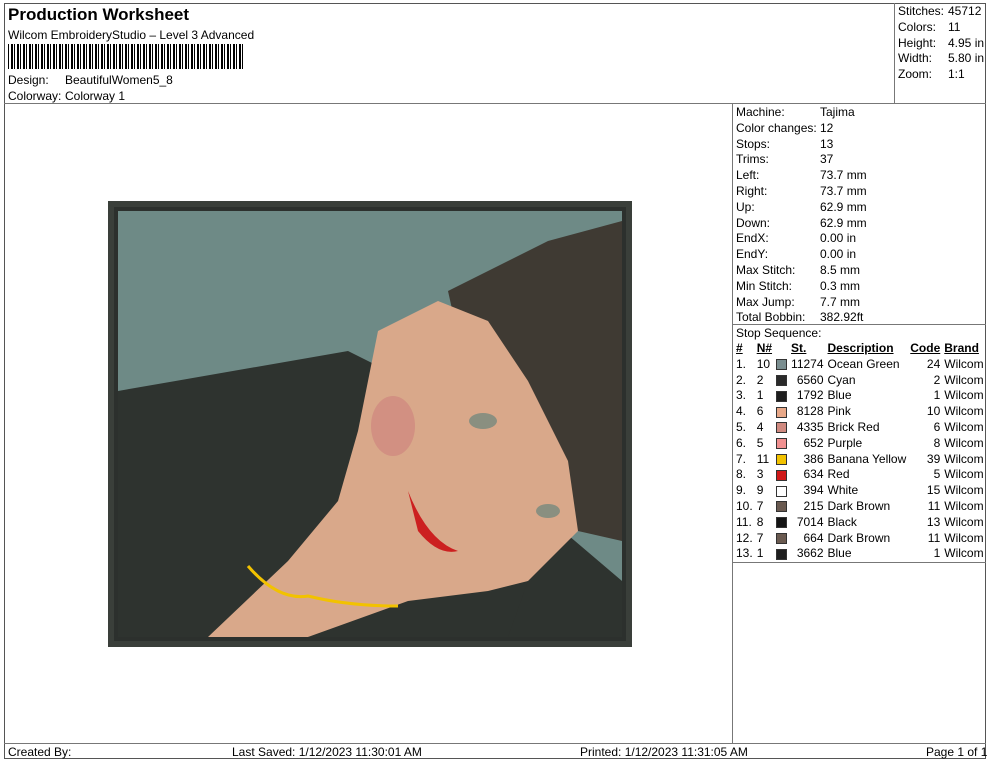 This screenshot has height=762, width=990. I want to click on needle-number: 1, so click(760, 395).